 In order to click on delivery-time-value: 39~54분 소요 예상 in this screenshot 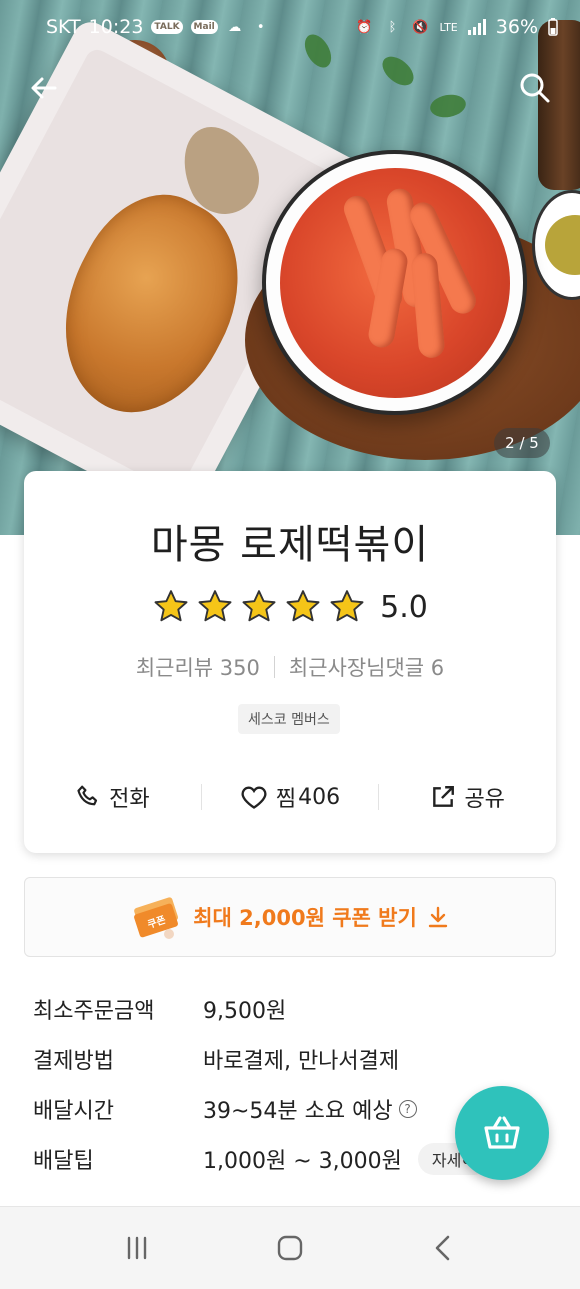, I will do `click(298, 1111)`.